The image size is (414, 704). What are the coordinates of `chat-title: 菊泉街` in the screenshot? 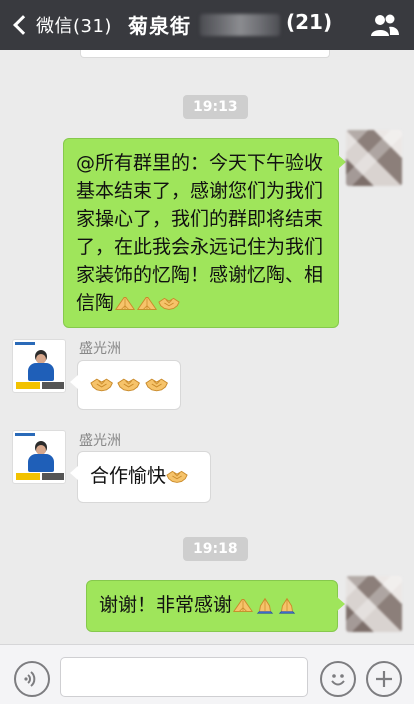 It's located at (159, 26).